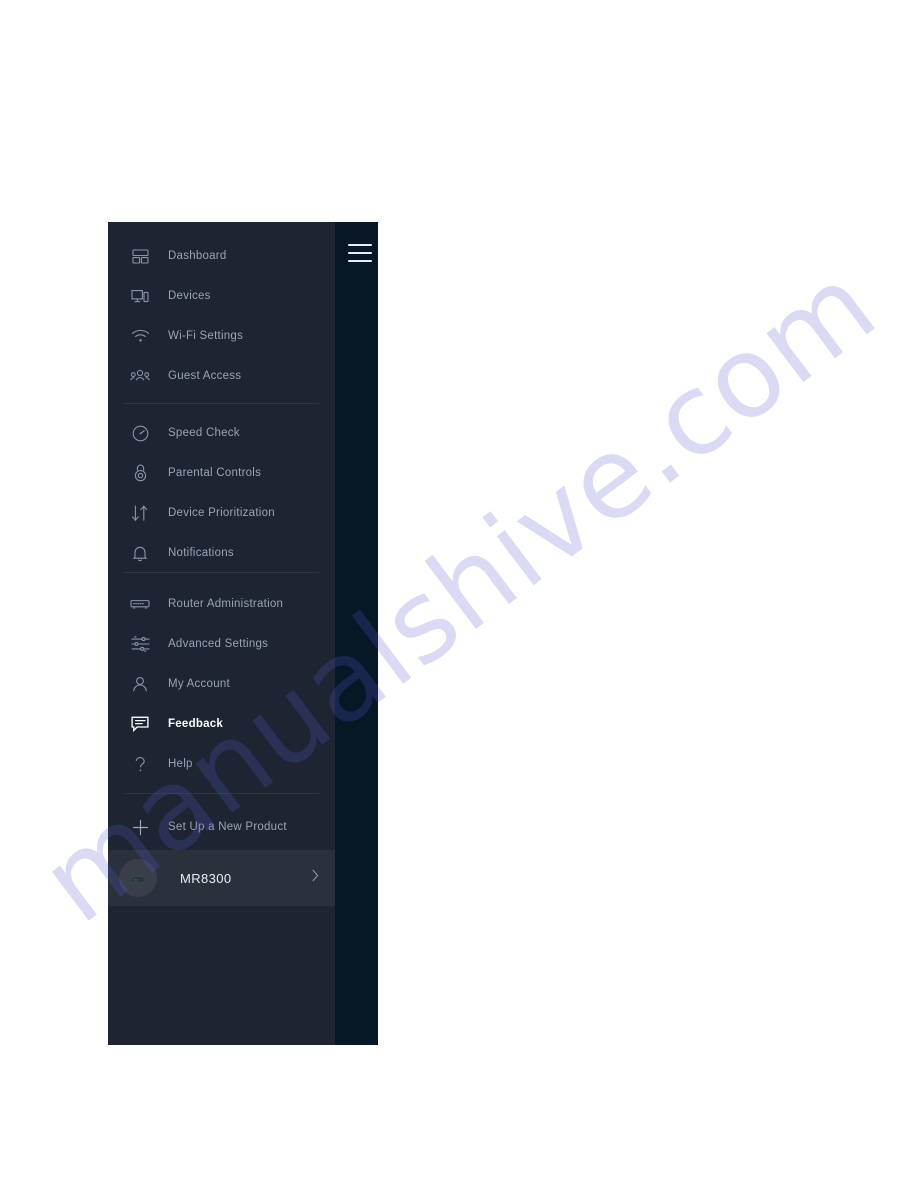  I want to click on setup-item-label: Set Up a New Product, so click(227, 827).